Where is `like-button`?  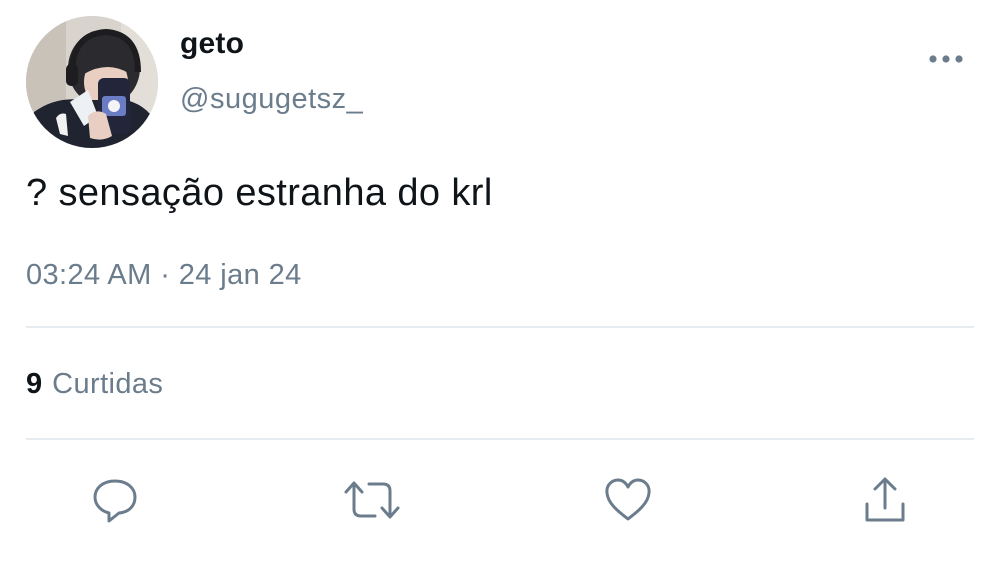 like-button is located at coordinates (628, 500).